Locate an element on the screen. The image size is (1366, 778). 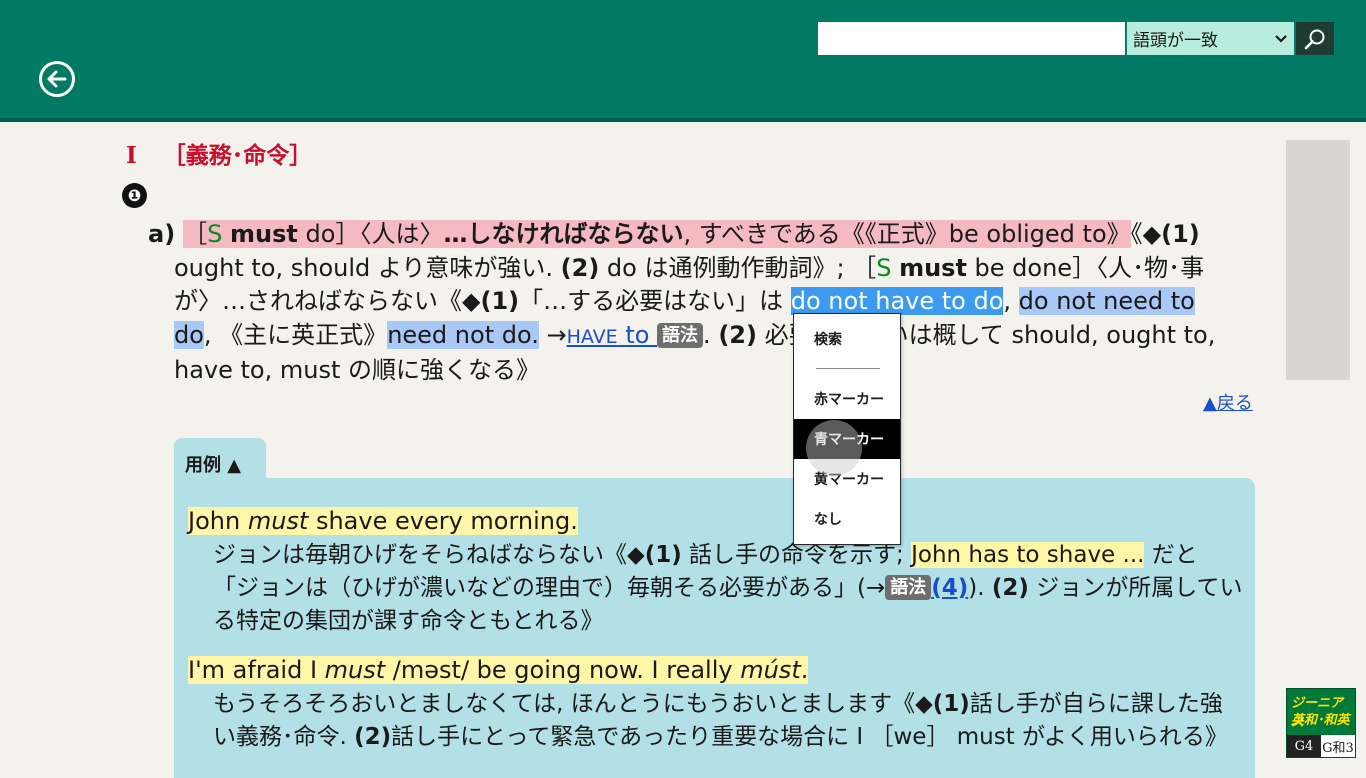
search-button is located at coordinates (1315, 38).